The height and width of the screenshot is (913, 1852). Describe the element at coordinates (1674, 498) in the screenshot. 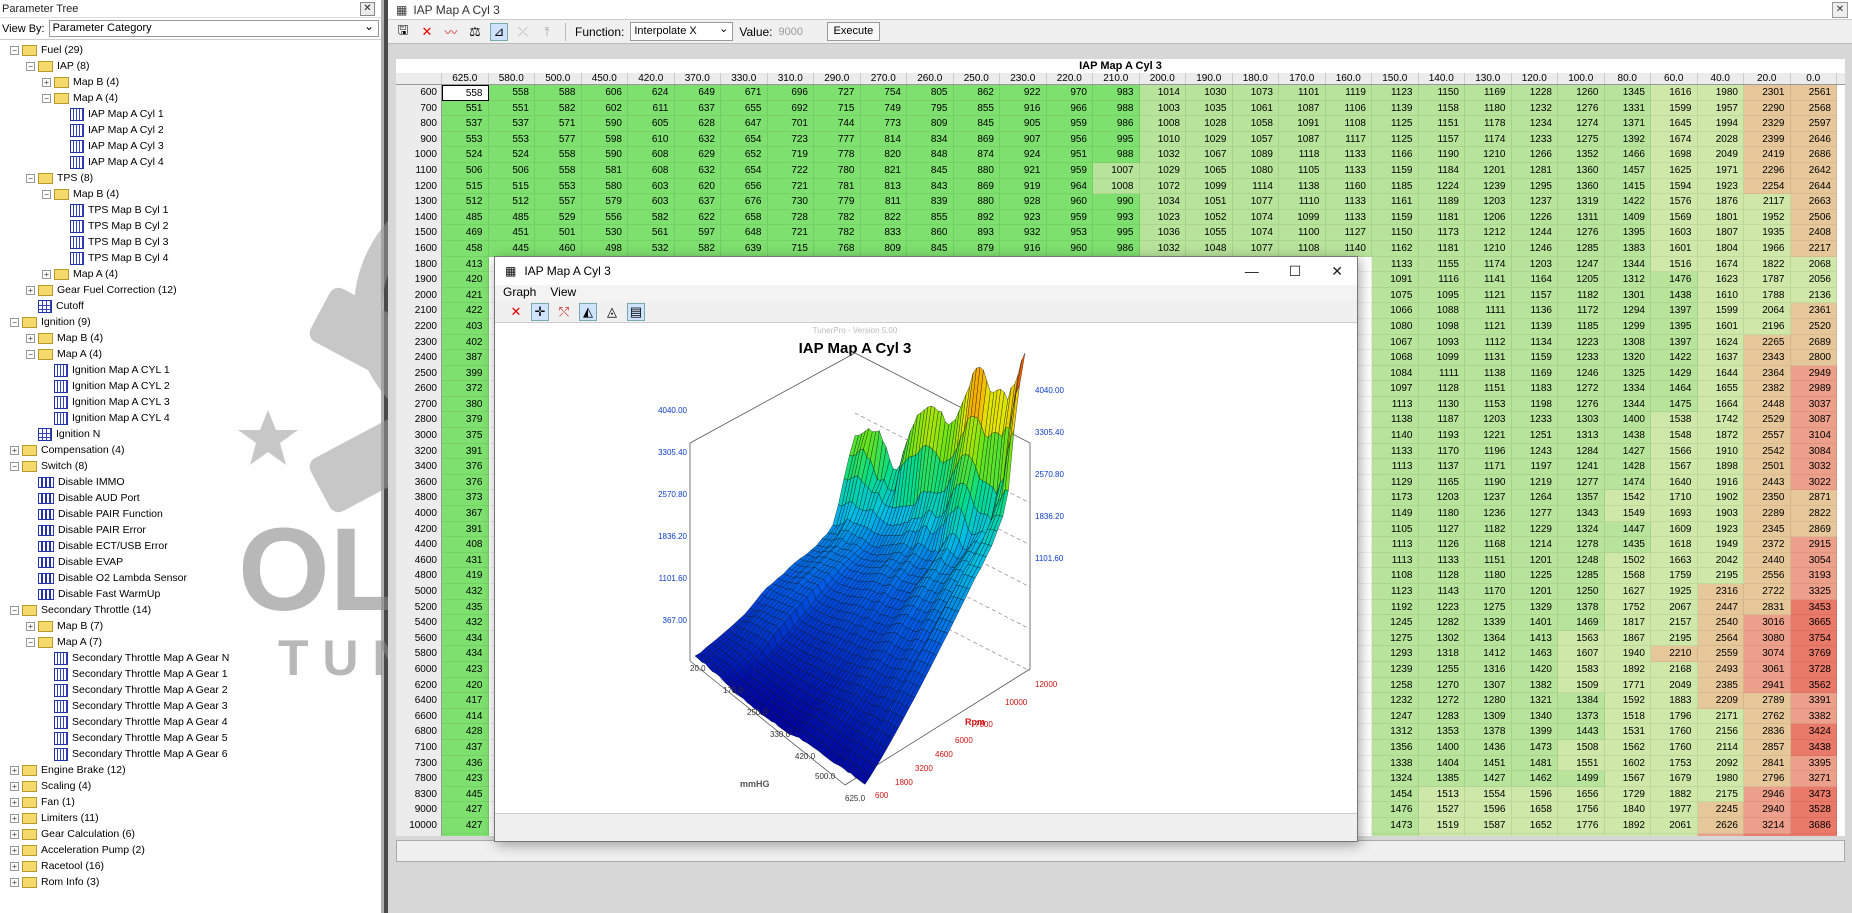

I see `table-cell: 1710` at that location.